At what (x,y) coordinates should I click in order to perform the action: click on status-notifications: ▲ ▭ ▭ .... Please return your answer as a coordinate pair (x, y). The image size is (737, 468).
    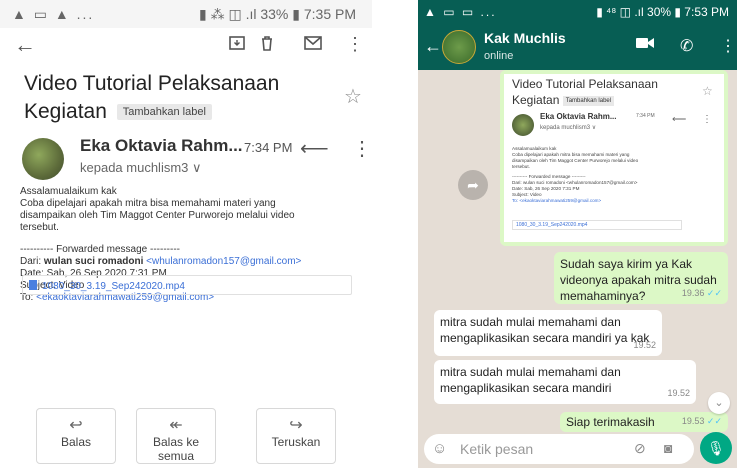
    Looking at the image, I should click on (460, 12).